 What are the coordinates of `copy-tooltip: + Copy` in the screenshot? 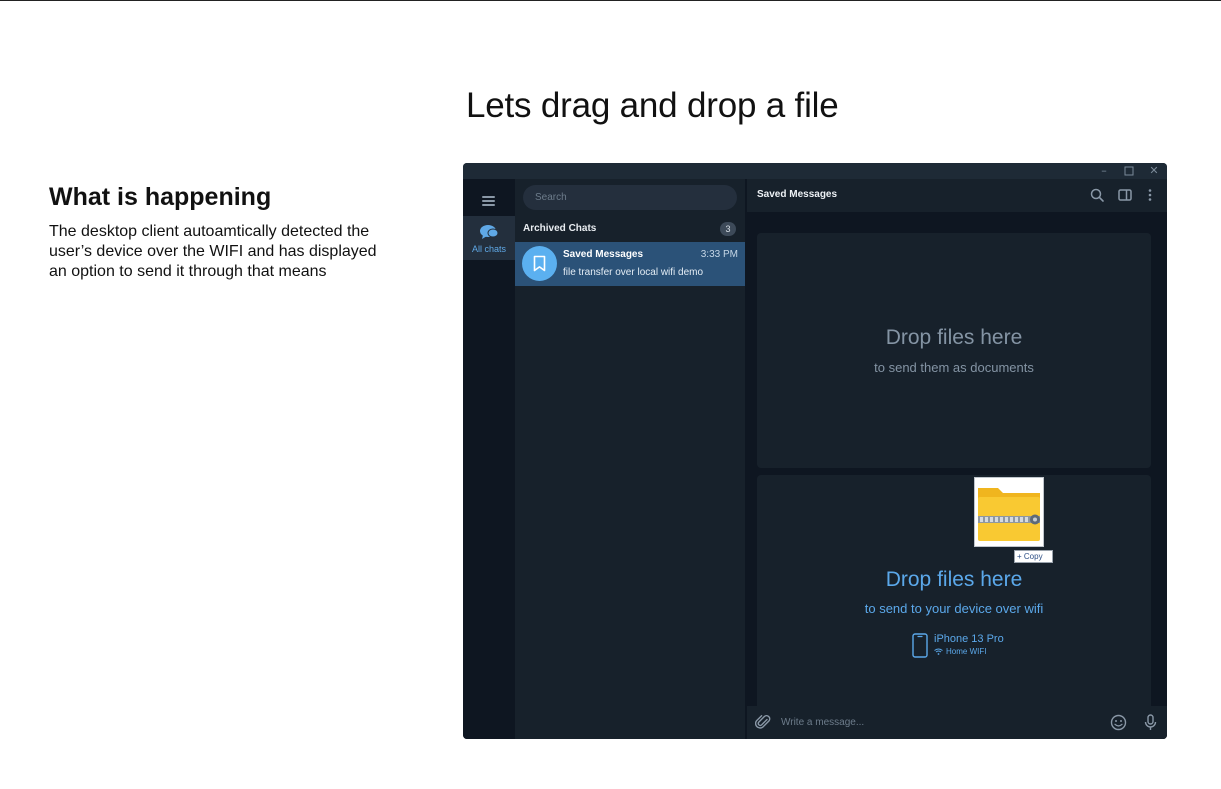 It's located at (1033, 556).